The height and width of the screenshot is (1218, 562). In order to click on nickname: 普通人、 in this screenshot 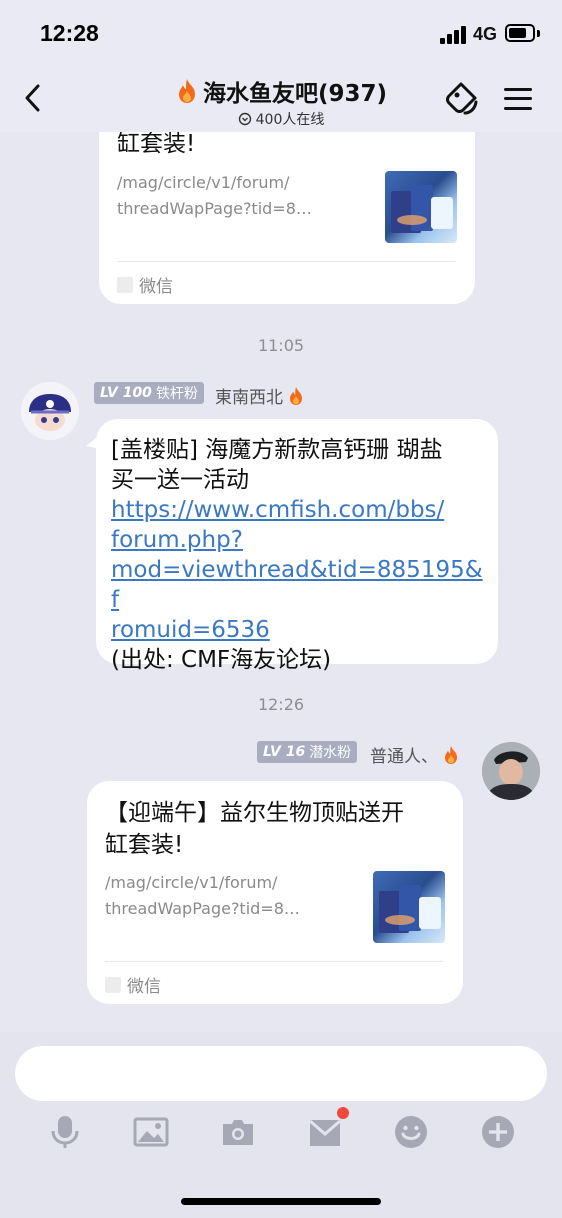, I will do `click(415, 754)`.